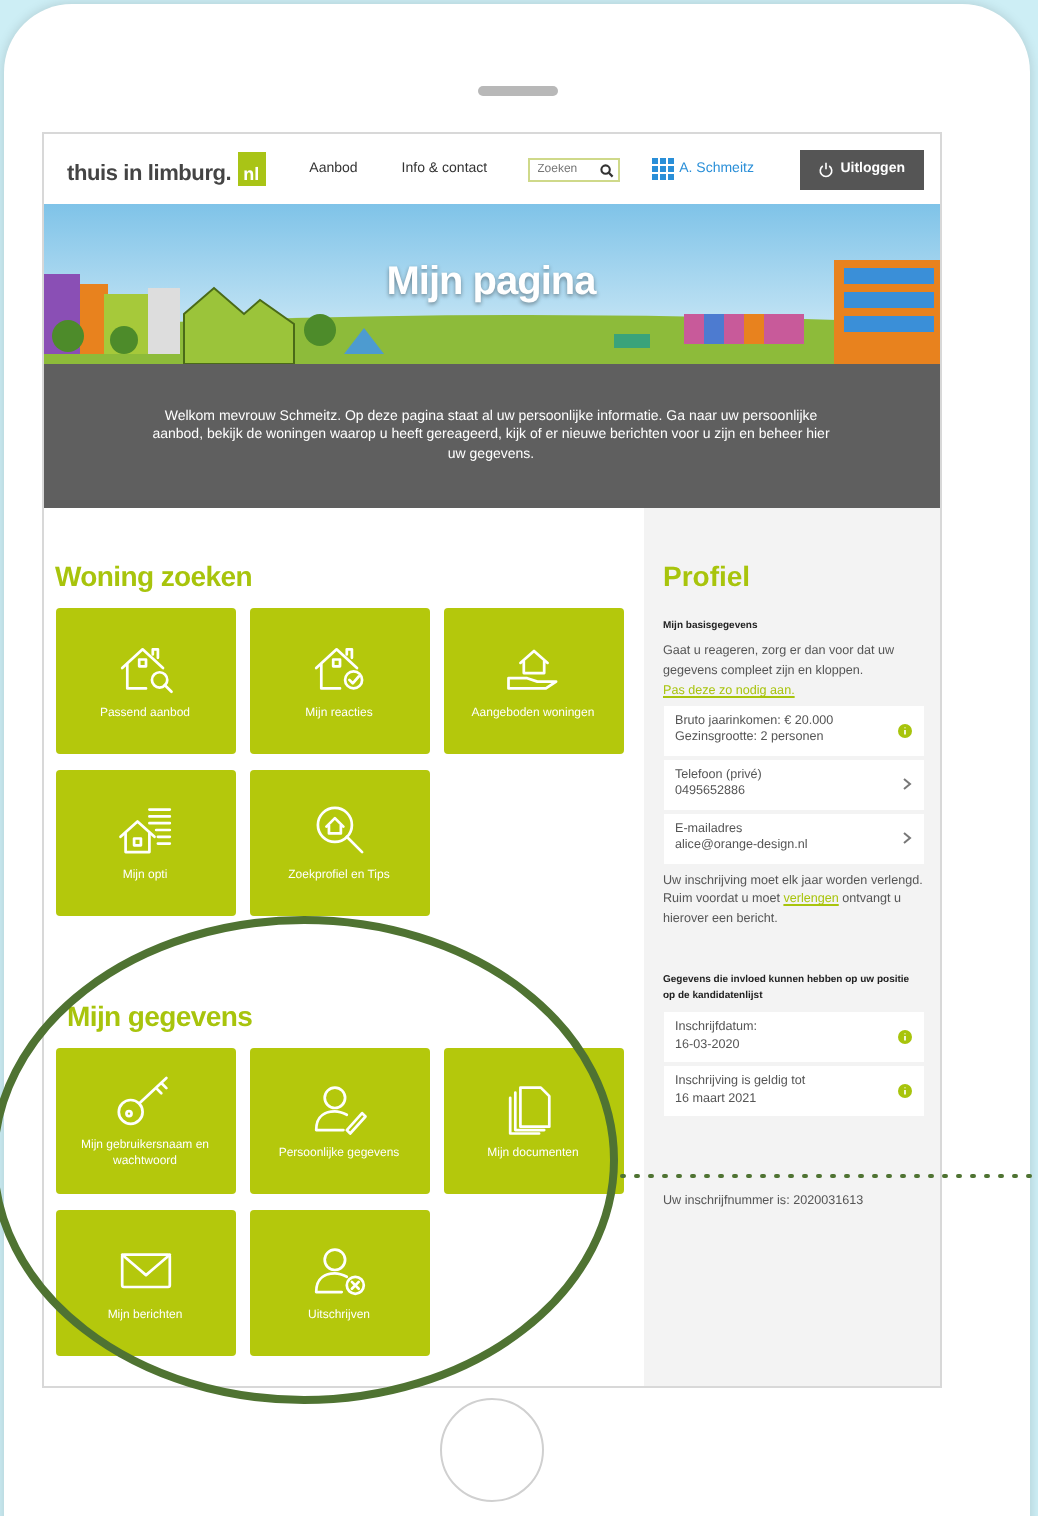 The width and height of the screenshot is (1038, 1516). What do you see at coordinates (251, 169) in the screenshot?
I see `logo-badge: nl` at bounding box center [251, 169].